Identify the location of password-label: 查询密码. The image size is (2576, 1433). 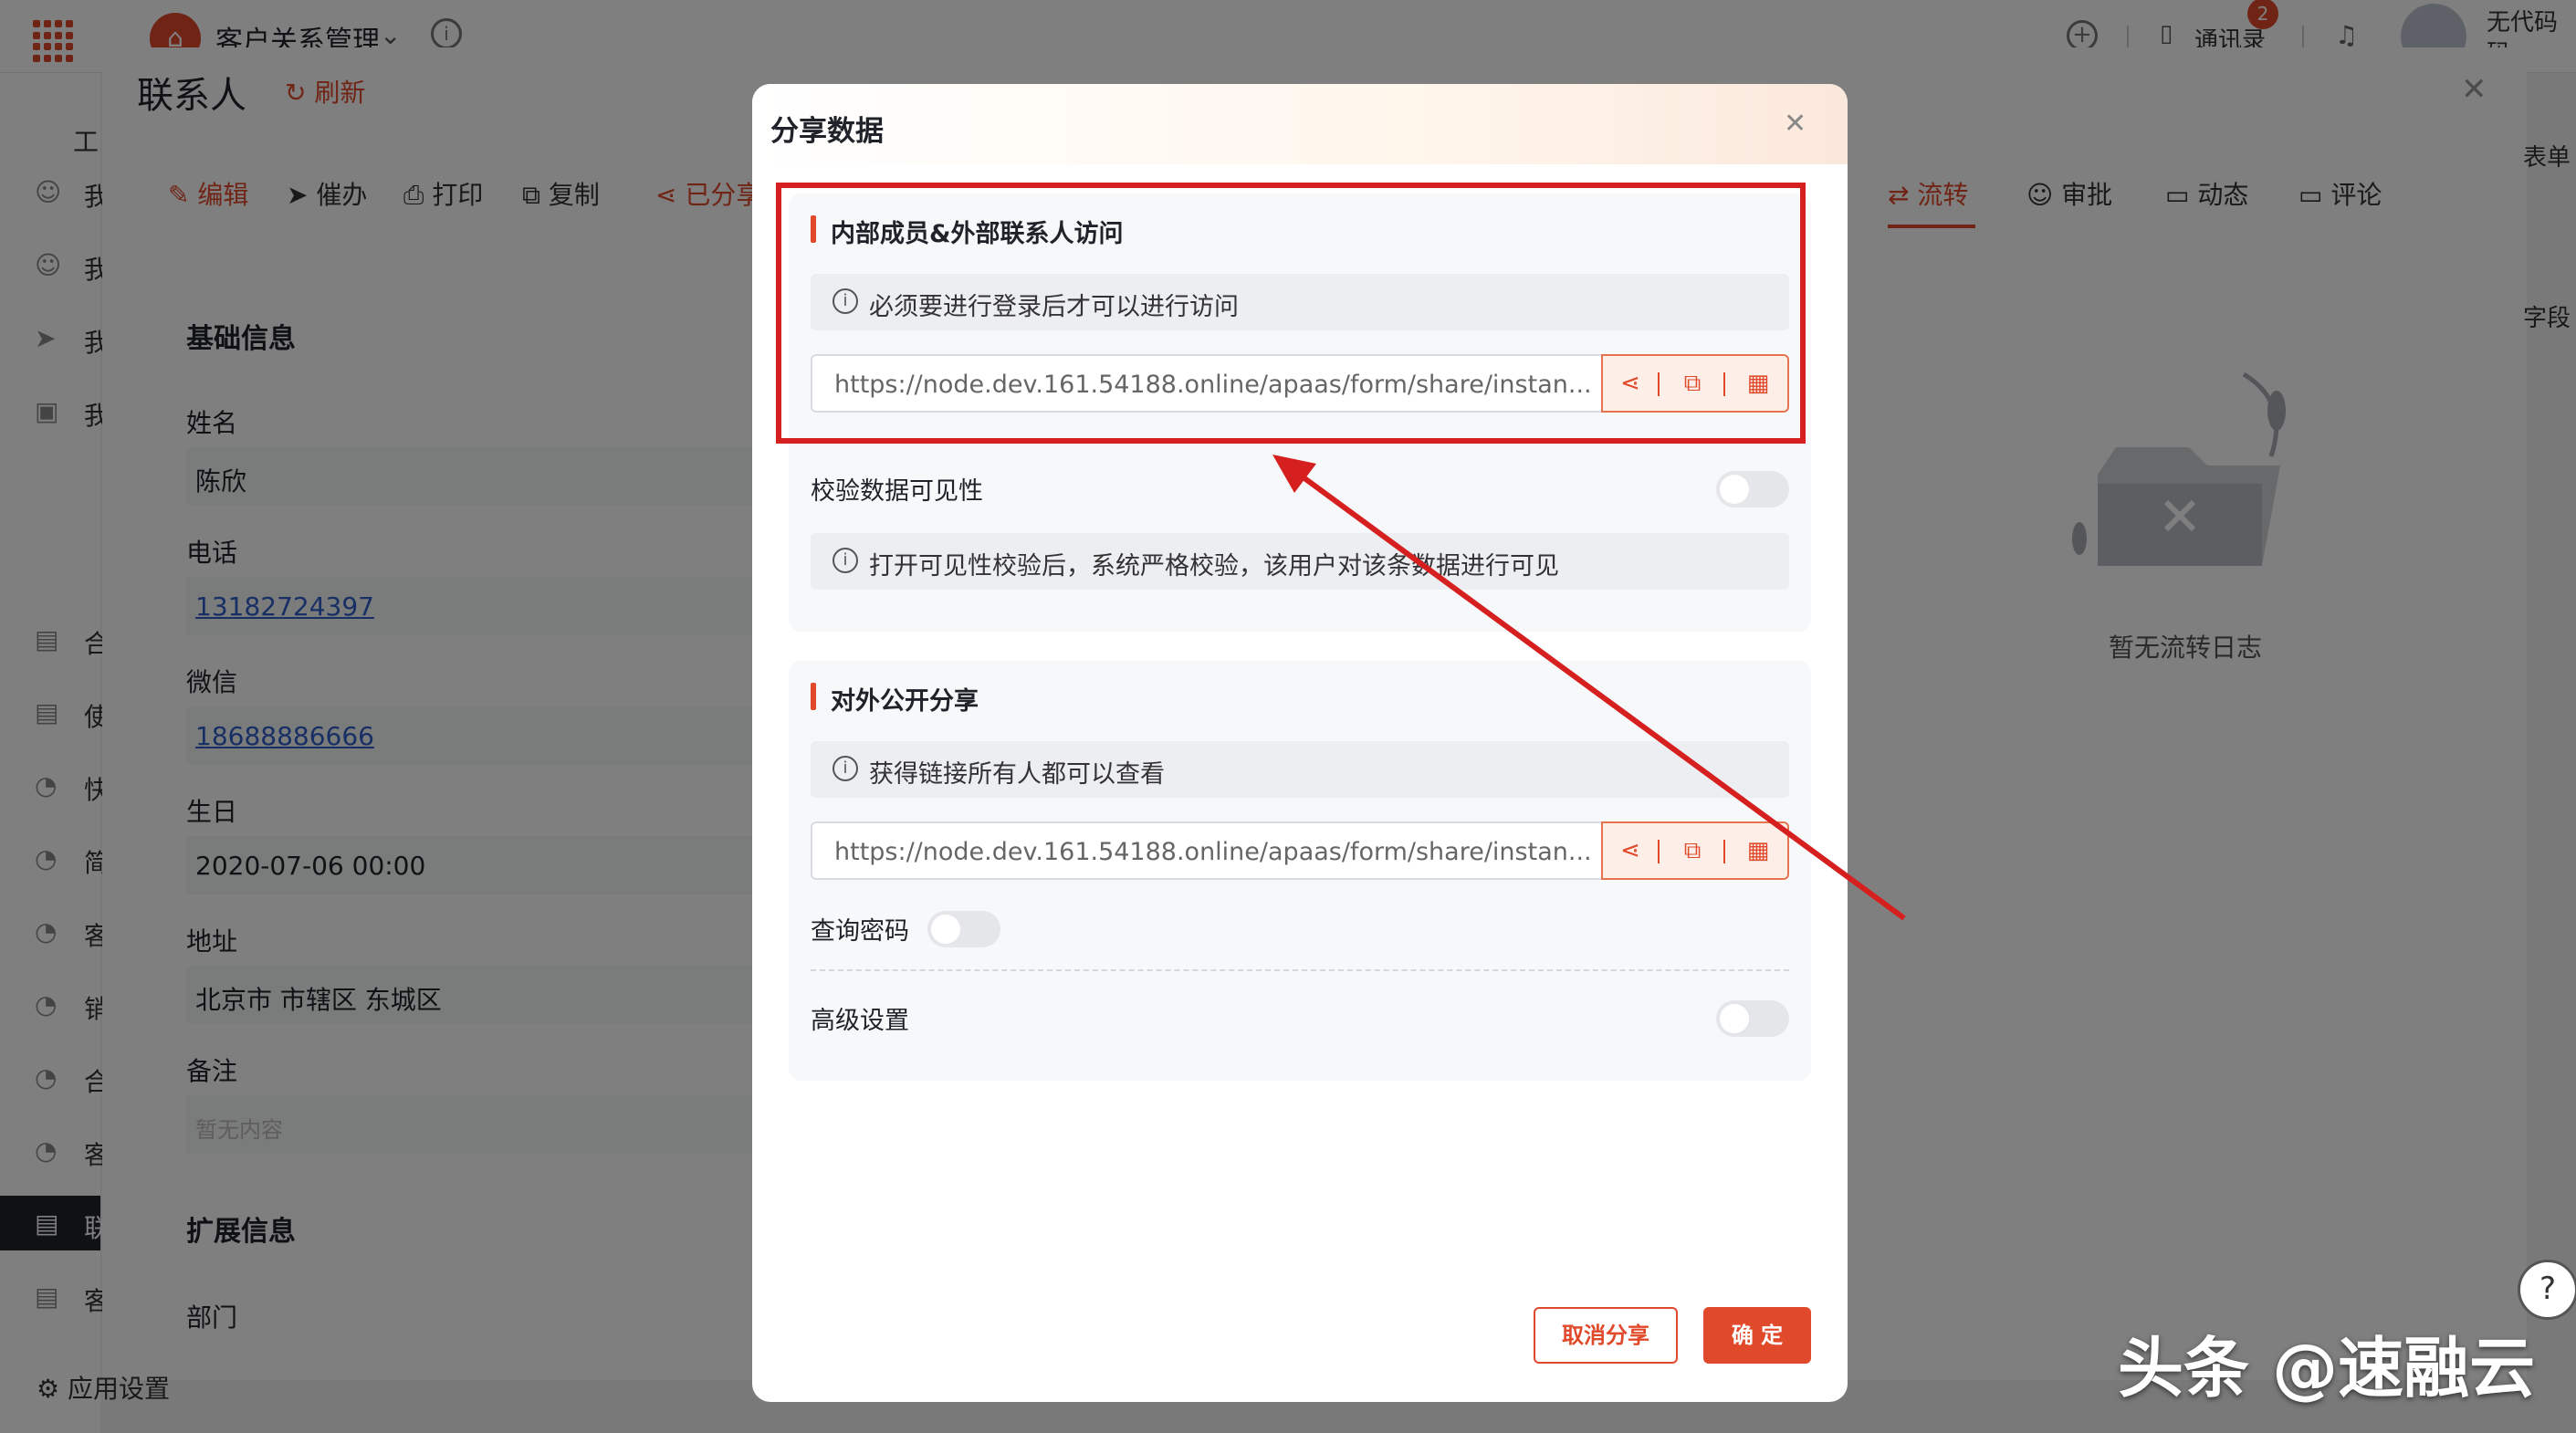
(860, 932).